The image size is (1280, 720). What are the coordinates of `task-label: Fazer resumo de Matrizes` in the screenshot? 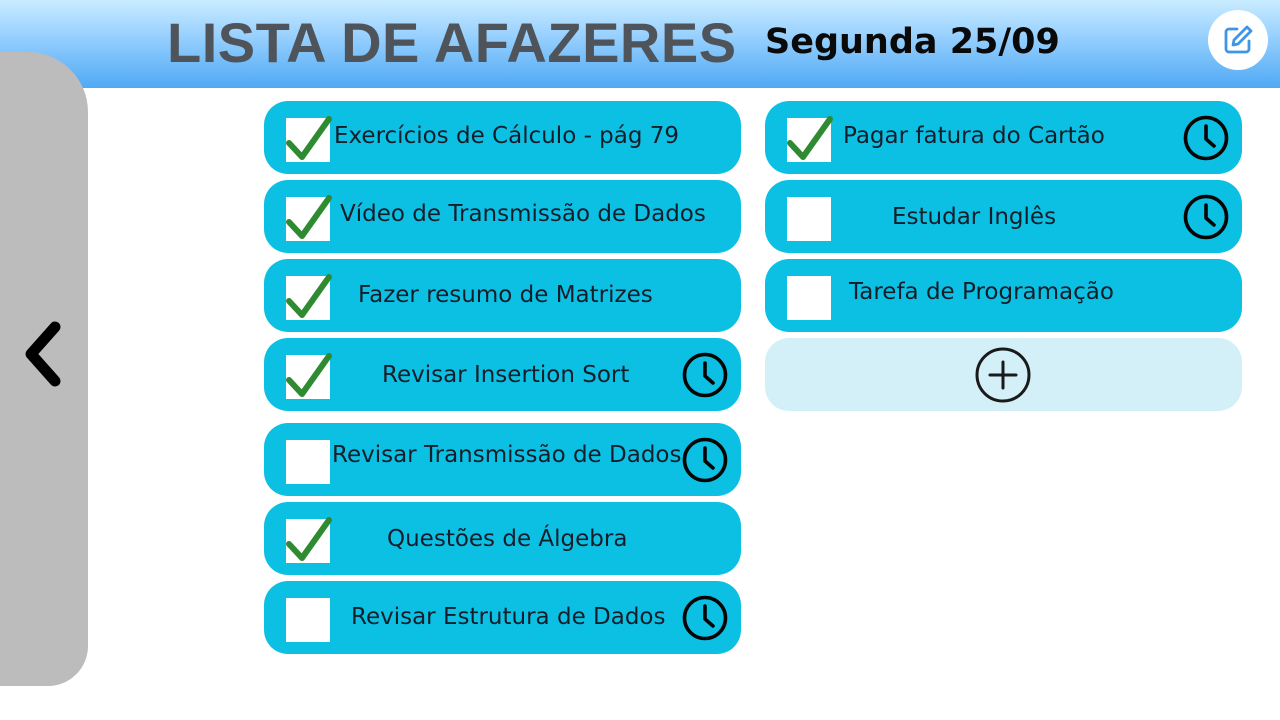 It's located at (505, 295).